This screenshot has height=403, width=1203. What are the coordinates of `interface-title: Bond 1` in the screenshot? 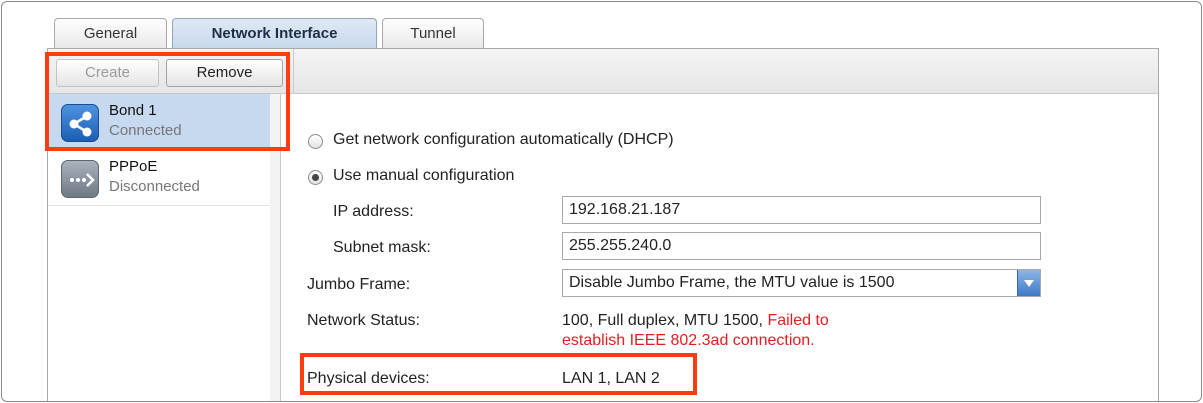 It's located at (133, 110).